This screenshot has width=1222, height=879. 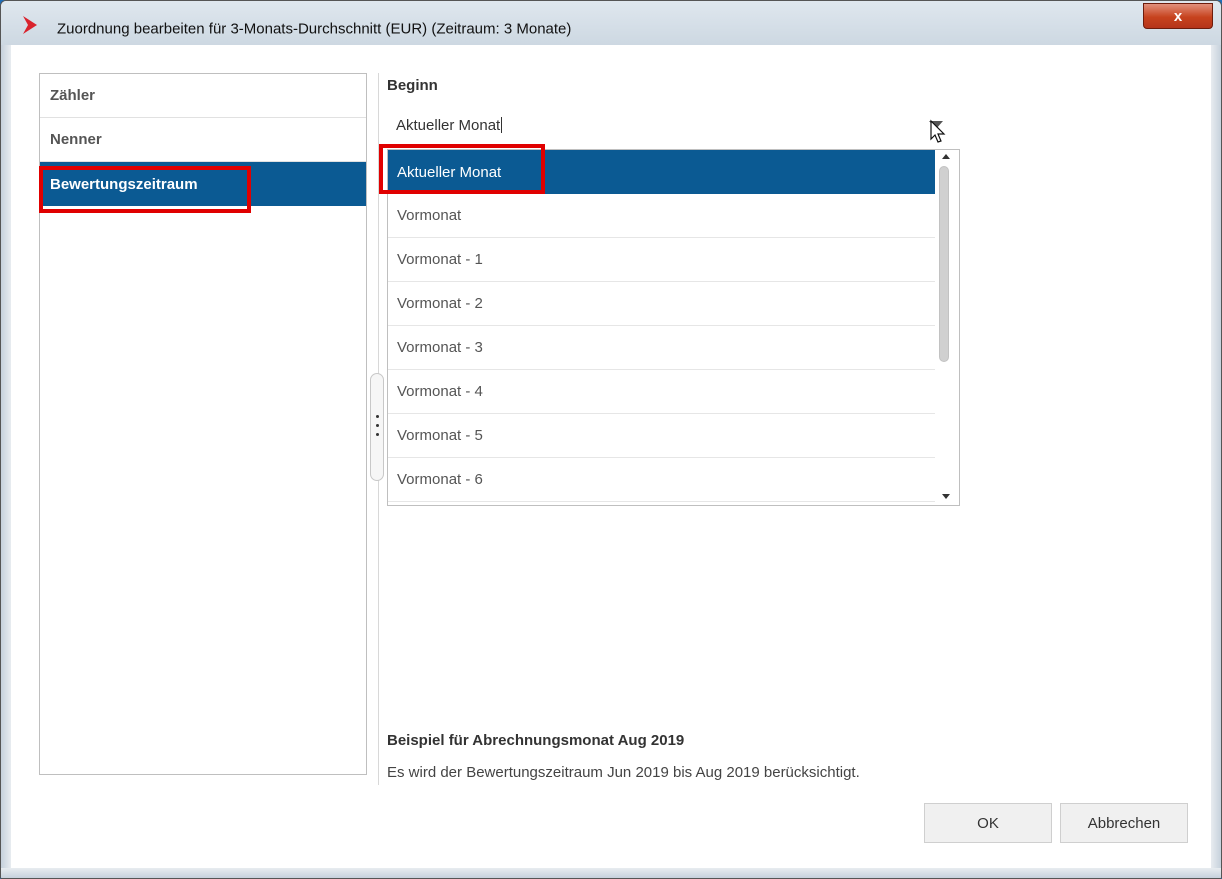 What do you see at coordinates (536, 740) in the screenshot?
I see `example-title: Beispiel für Abrechnungsmonat Aug 2019` at bounding box center [536, 740].